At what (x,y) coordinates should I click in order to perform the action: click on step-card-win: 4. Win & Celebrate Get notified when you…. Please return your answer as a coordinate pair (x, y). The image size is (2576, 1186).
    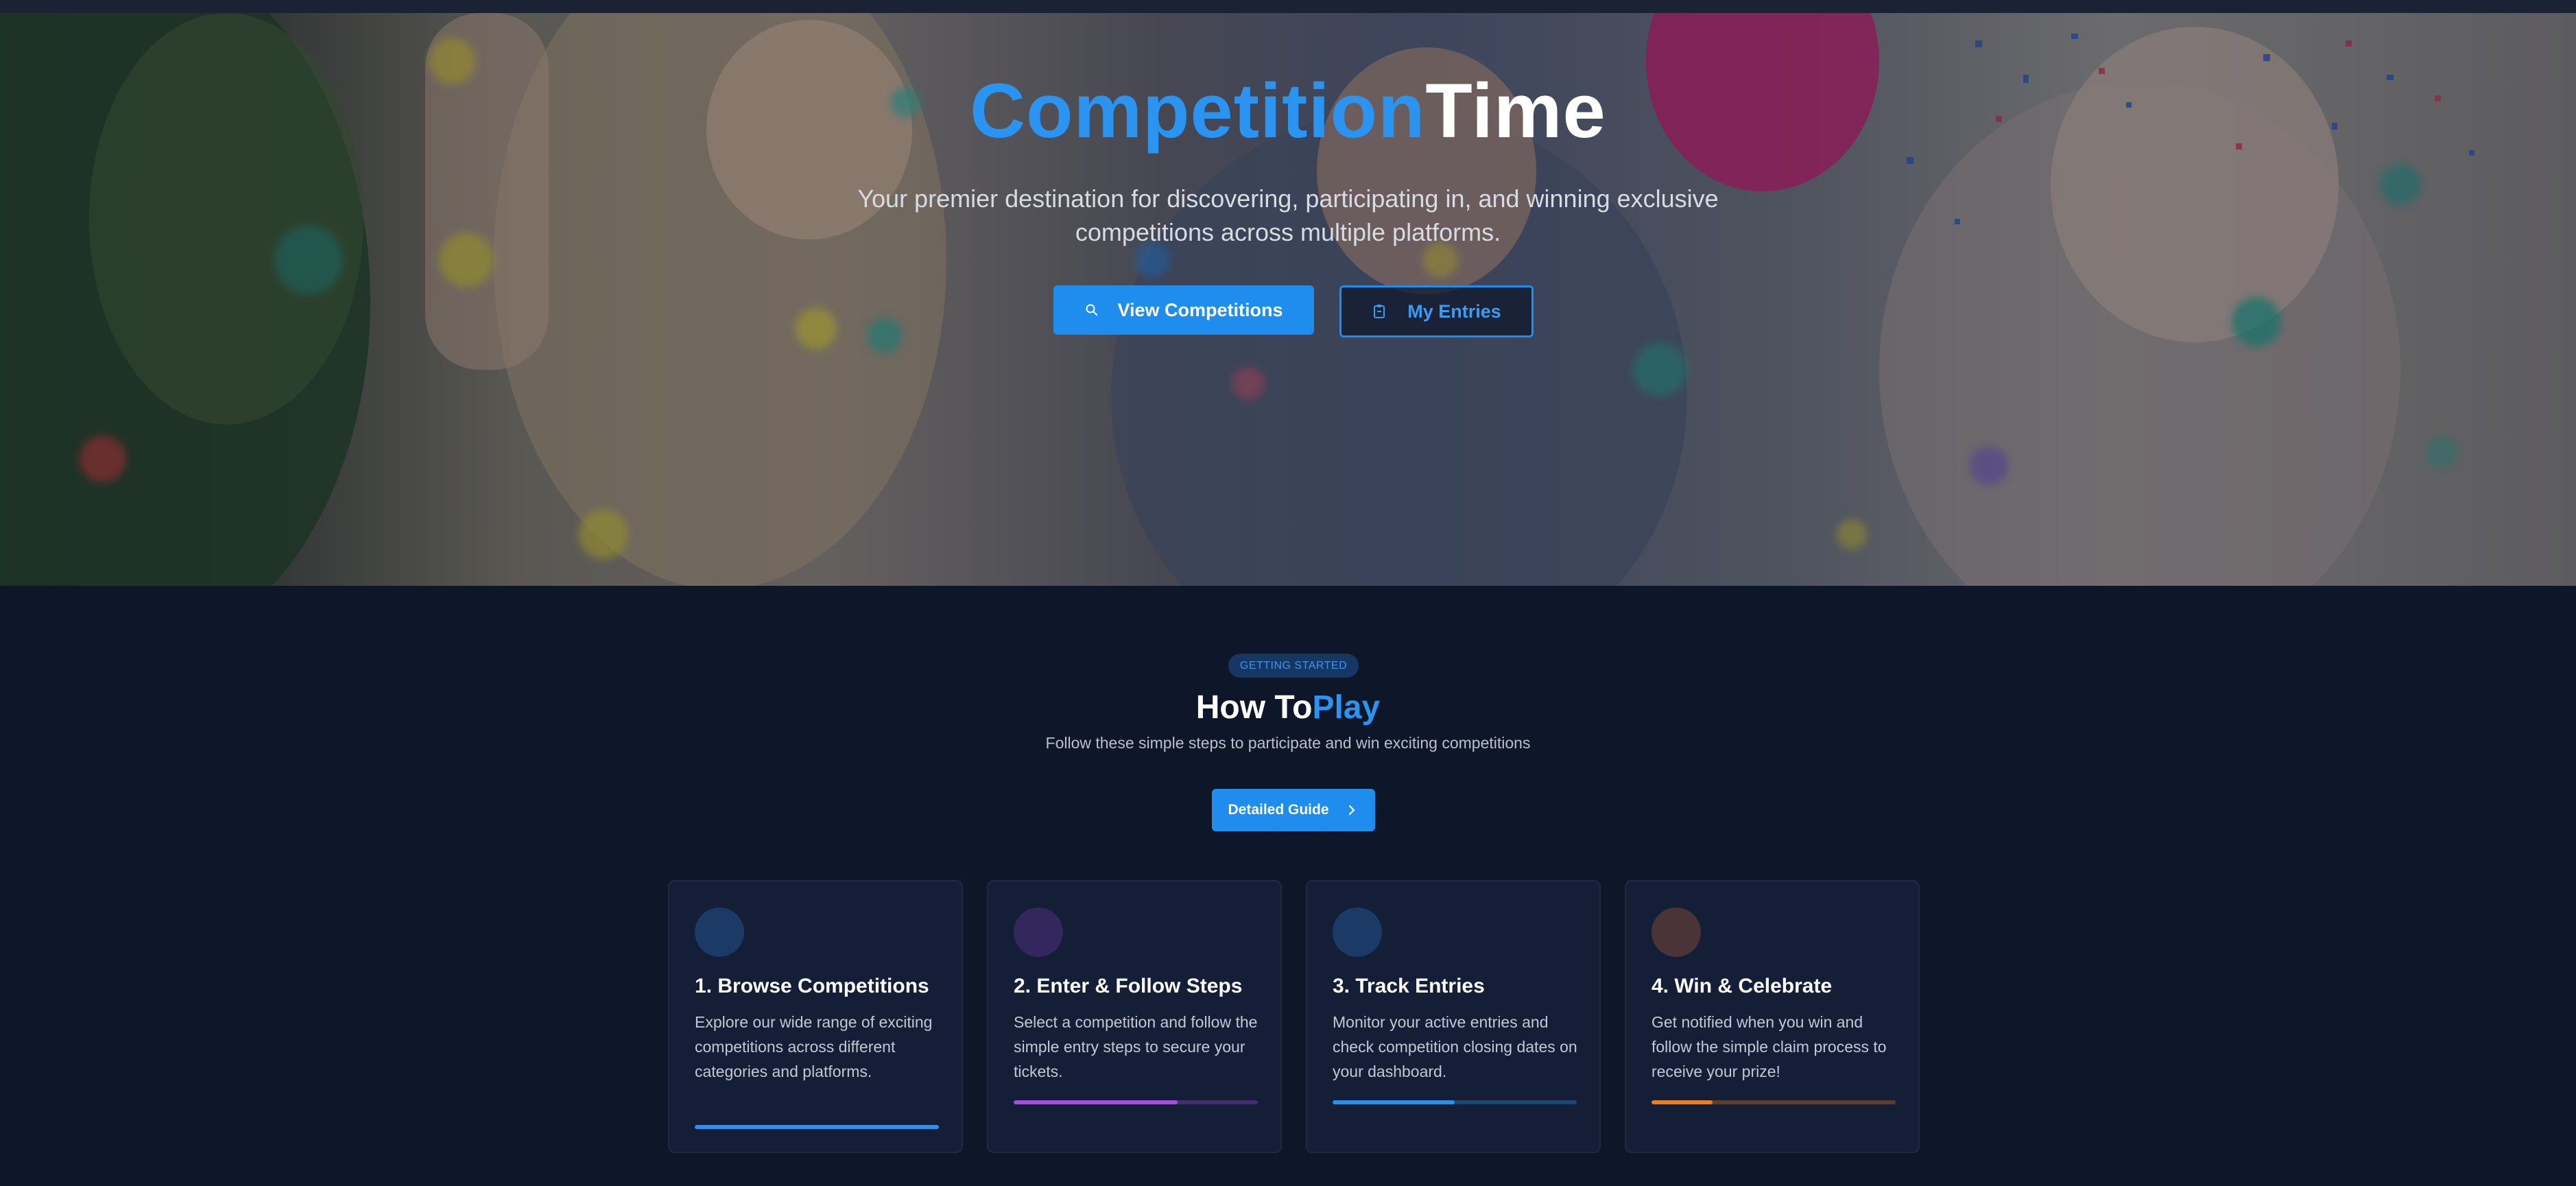
    Looking at the image, I should click on (1772, 1016).